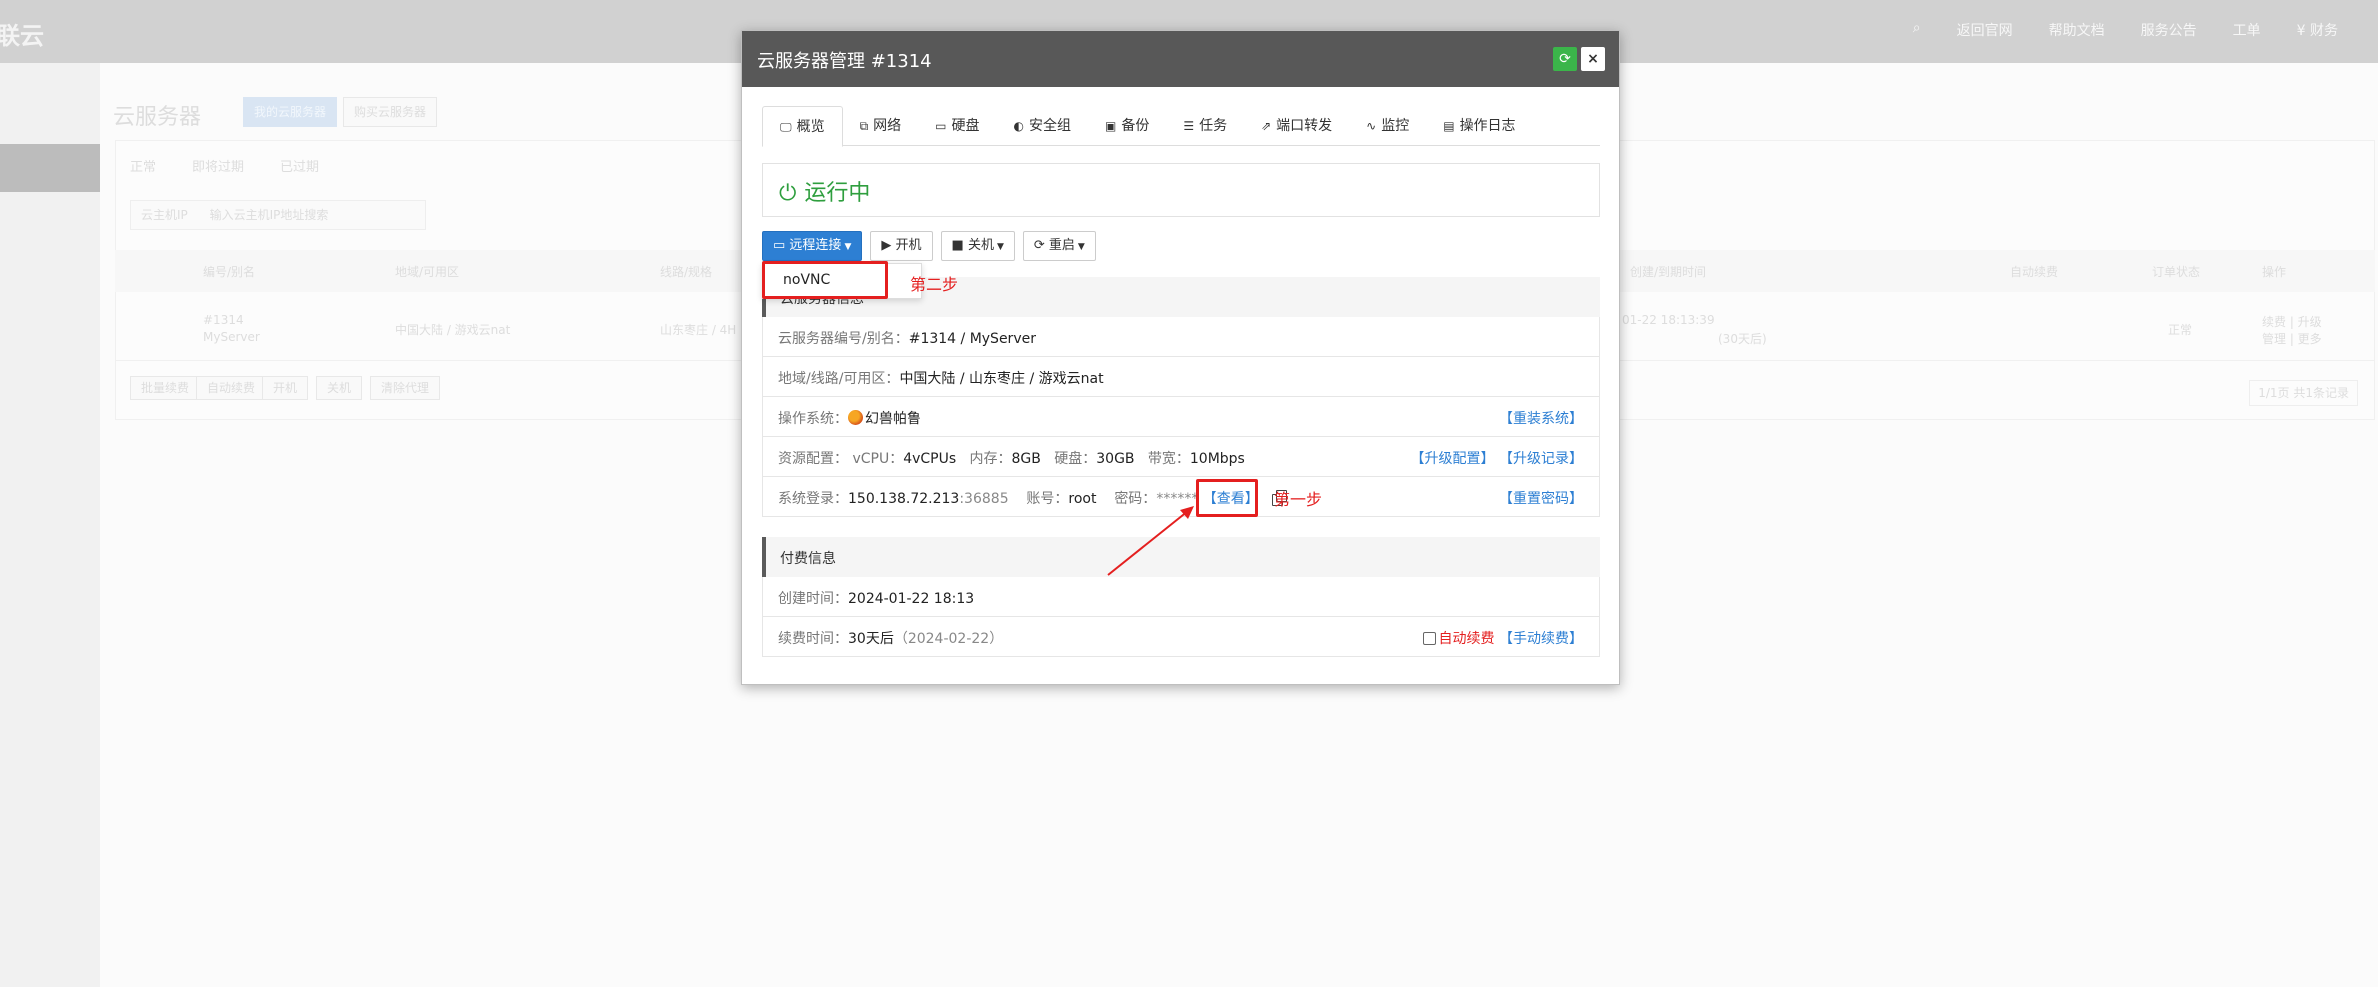 The width and height of the screenshot is (2378, 987). What do you see at coordinates (1181, 637) in the screenshot?
I see `info-row-renew: 续费时间：30天后（2024-02-22） 自动续费 【手动续费】` at bounding box center [1181, 637].